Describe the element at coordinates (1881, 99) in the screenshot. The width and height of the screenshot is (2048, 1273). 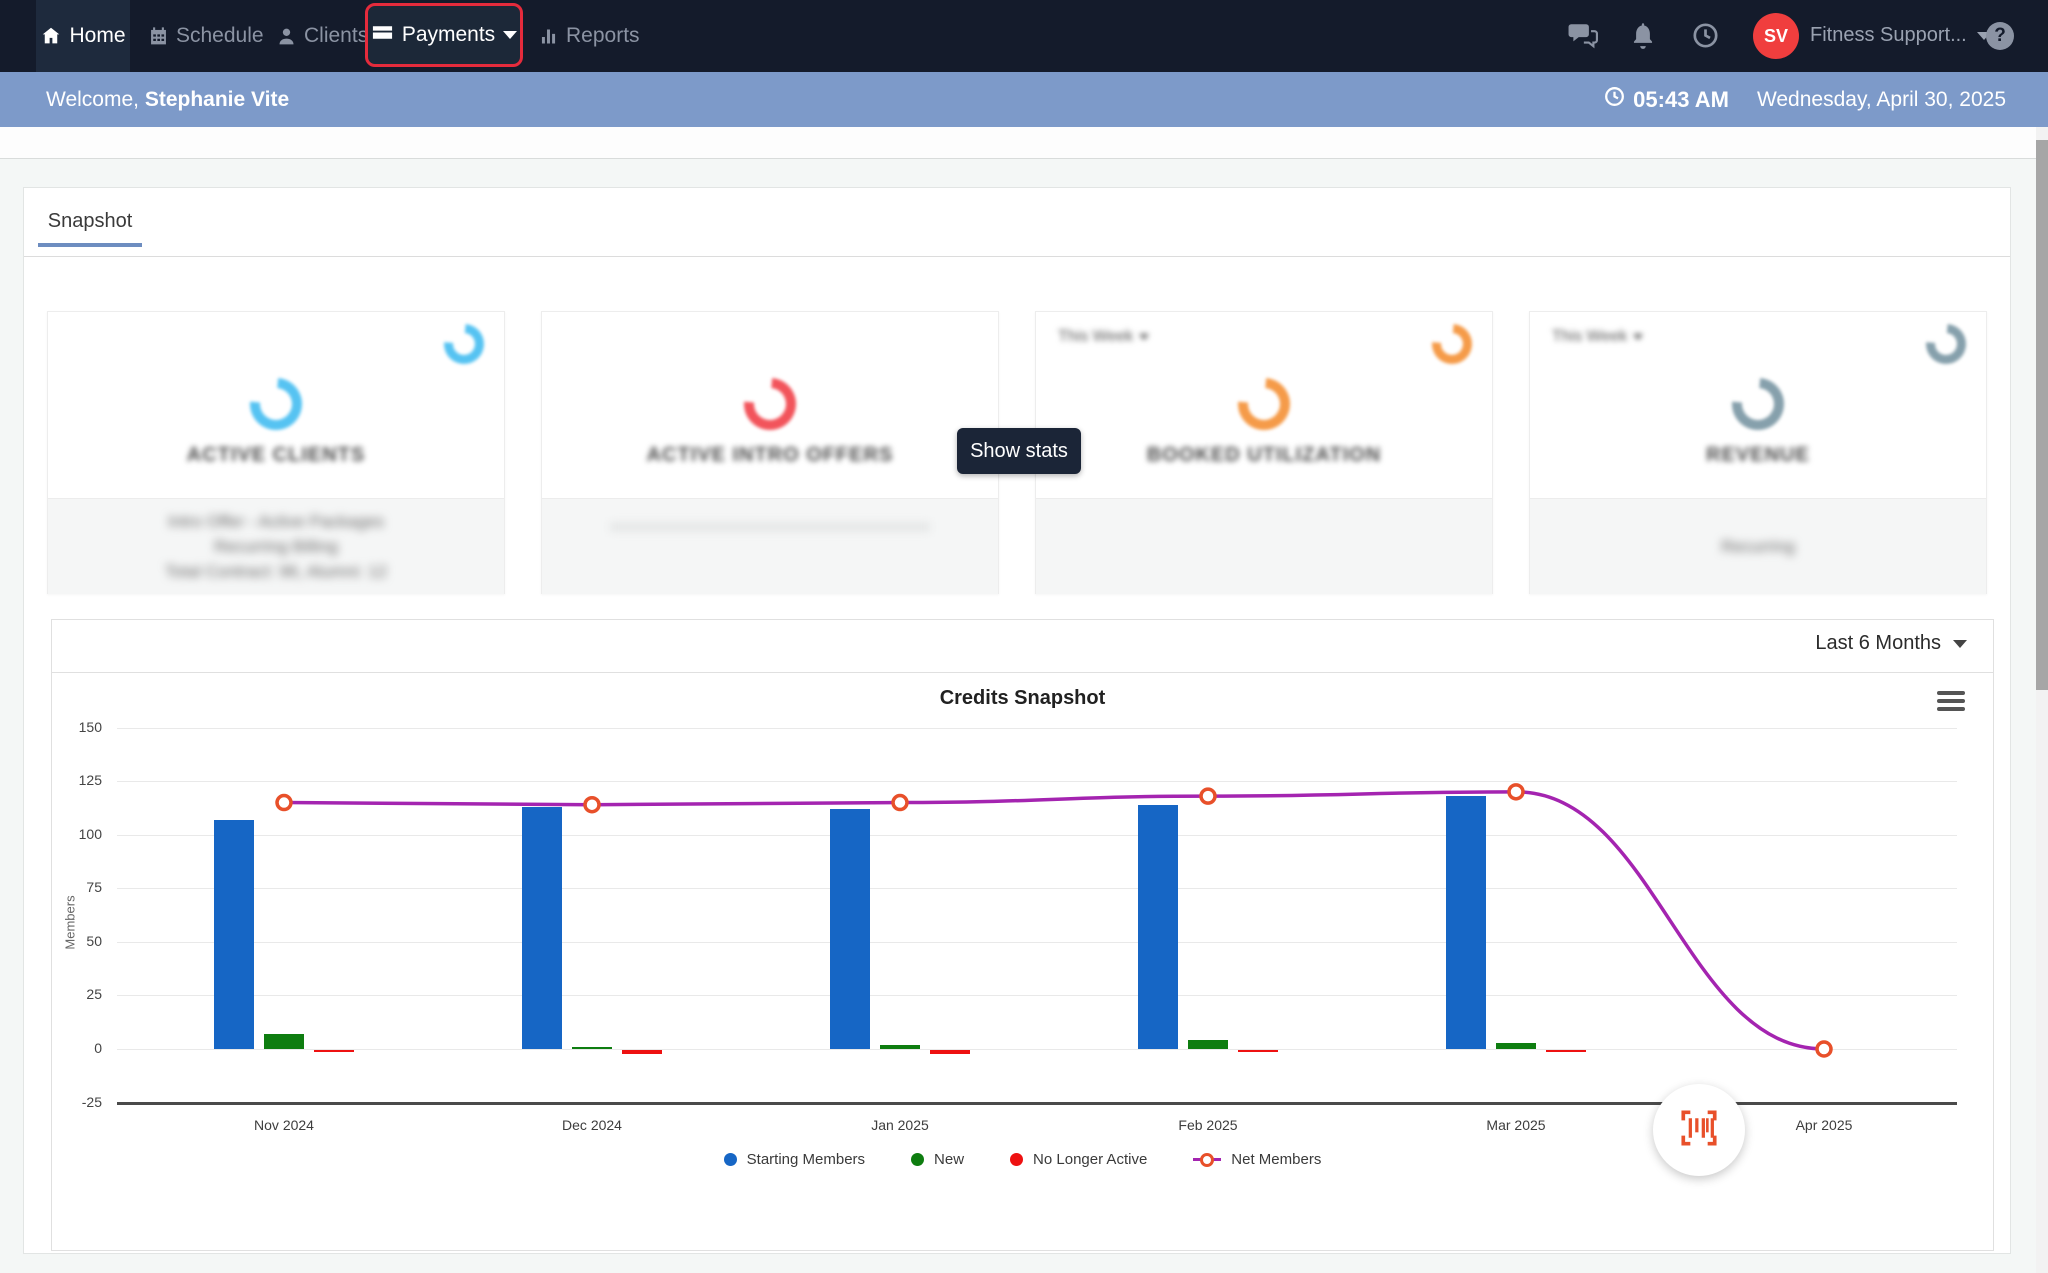
I see `current-date: Wednesday, April 30, 2025` at that location.